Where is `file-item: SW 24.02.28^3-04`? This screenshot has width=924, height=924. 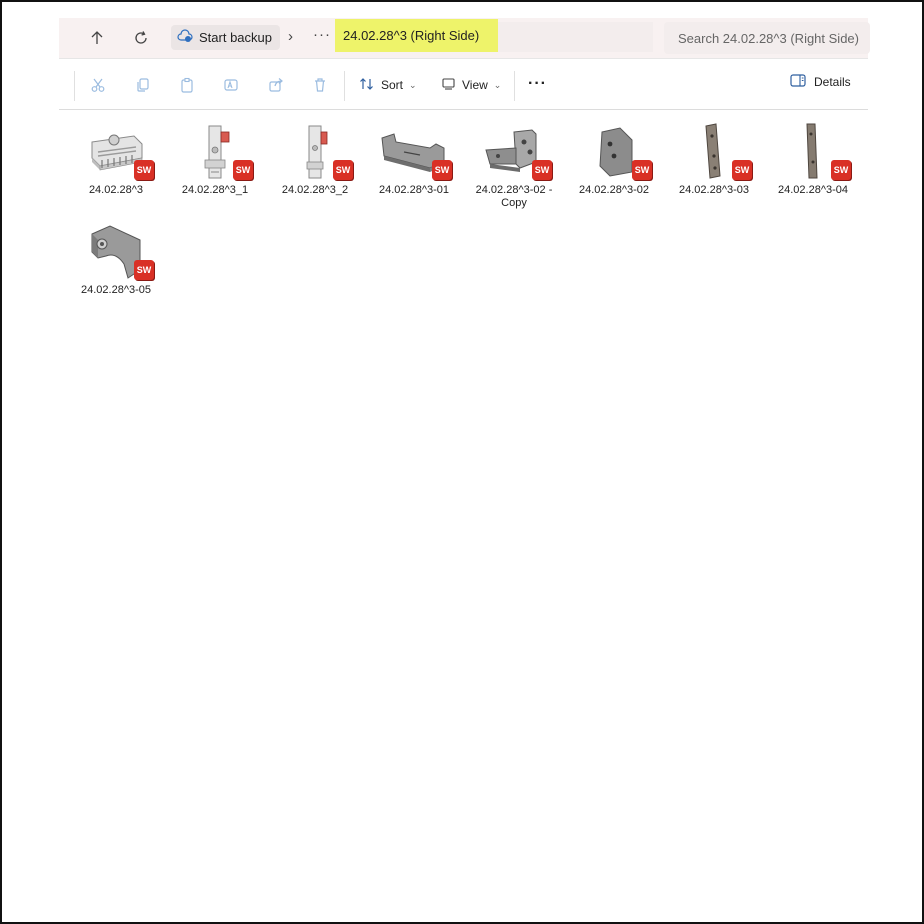 file-item: SW 24.02.28^3-04 is located at coordinates (813, 159).